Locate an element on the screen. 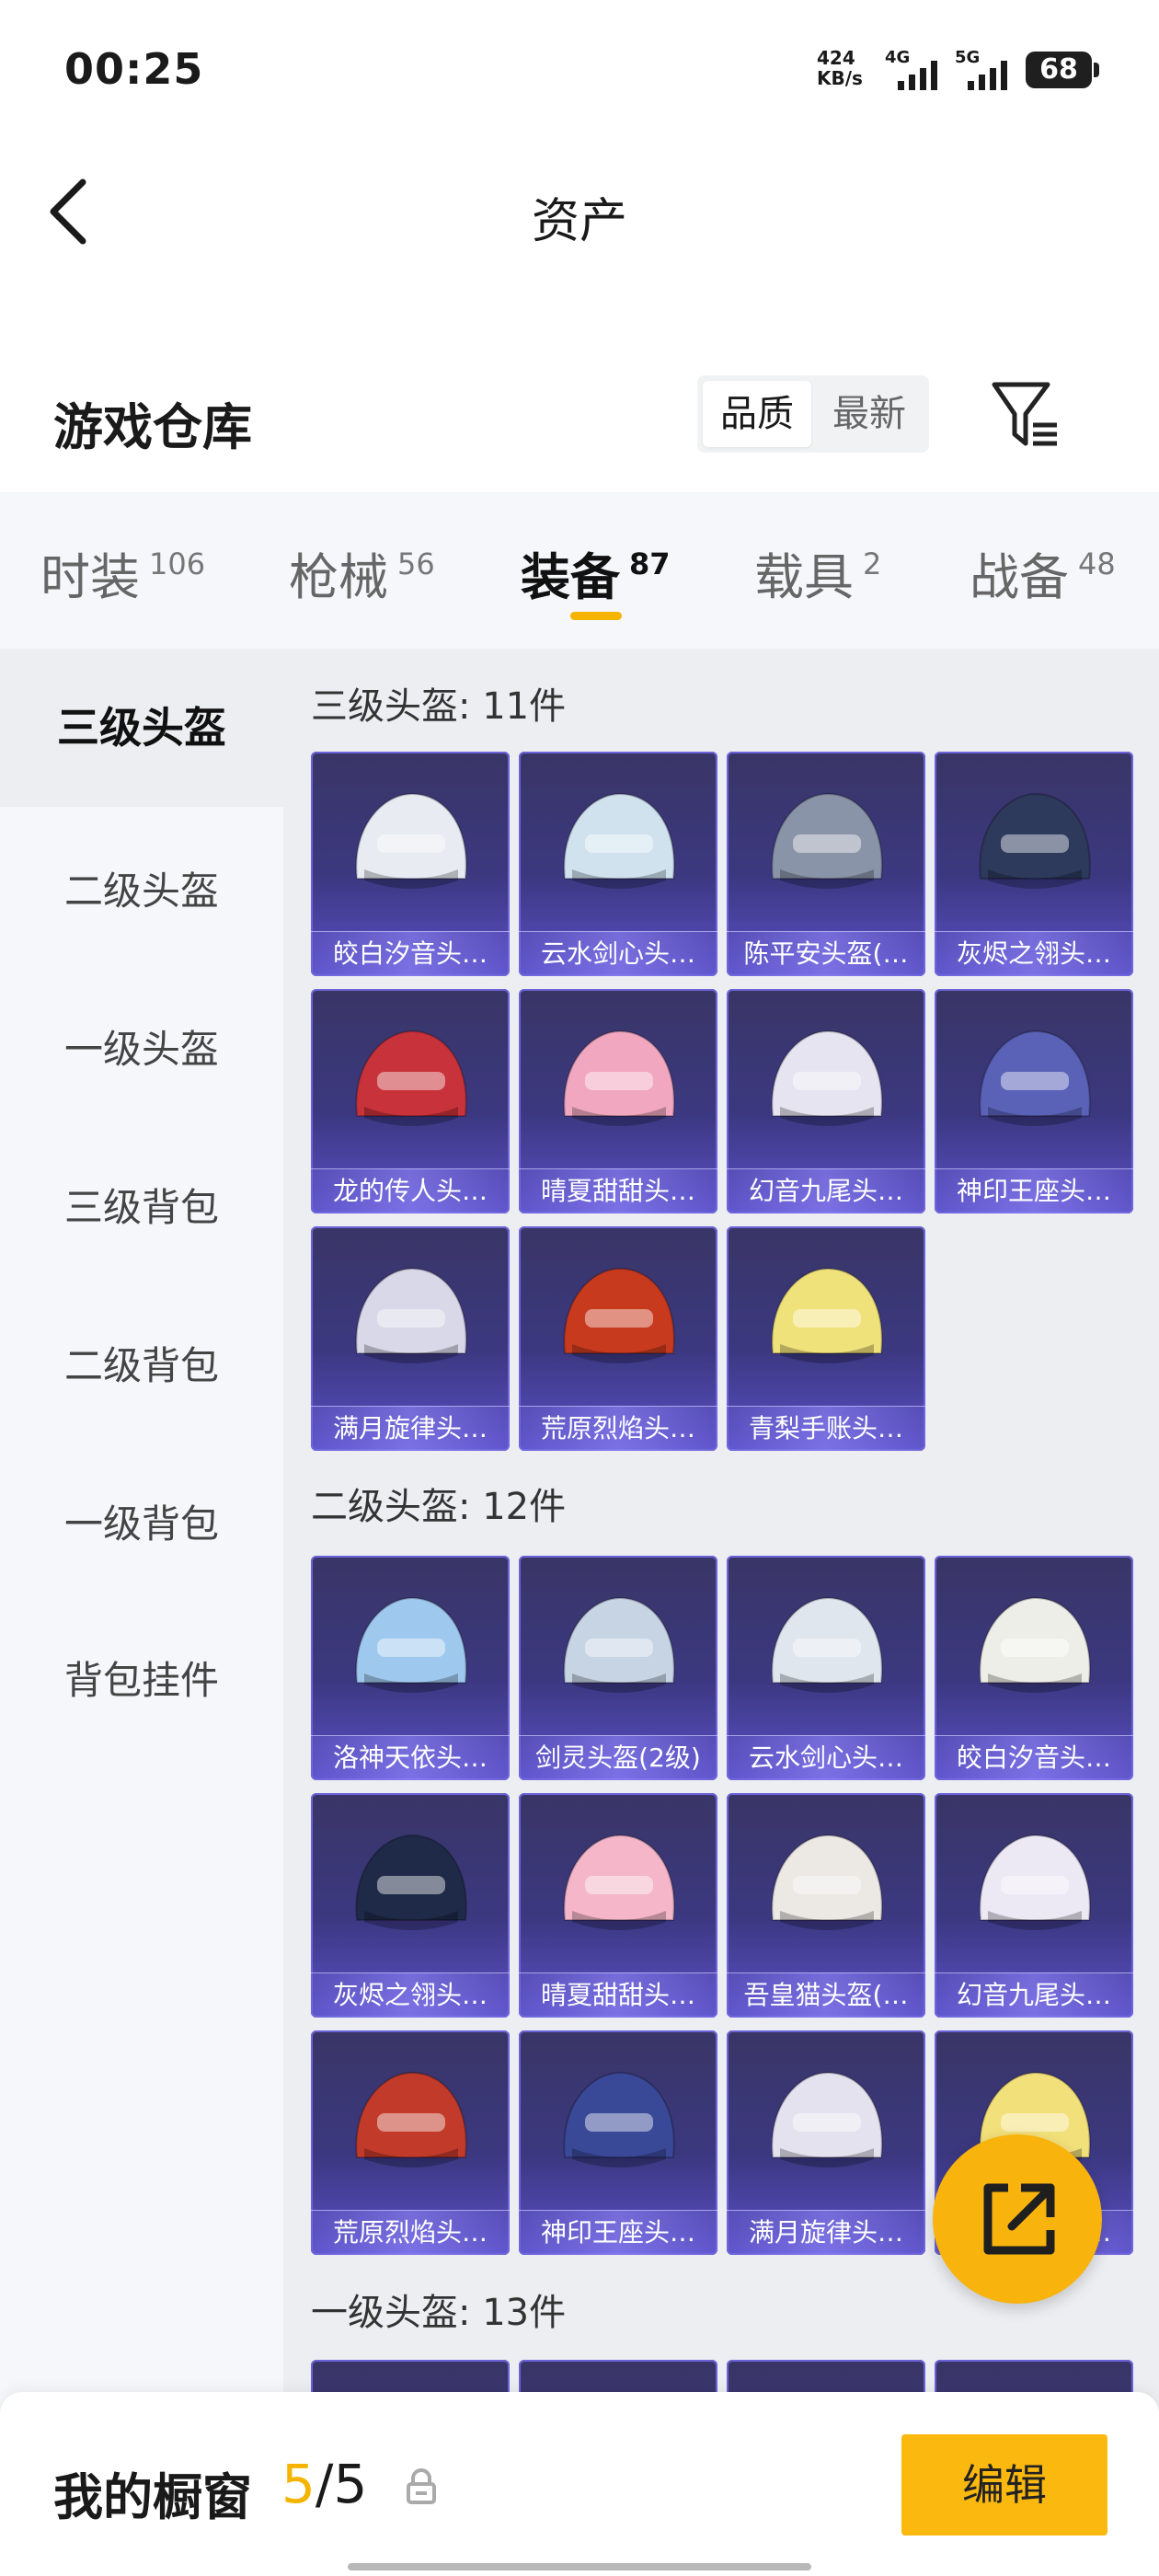  tab-fashion: 时装 106 is located at coordinates (122, 572).